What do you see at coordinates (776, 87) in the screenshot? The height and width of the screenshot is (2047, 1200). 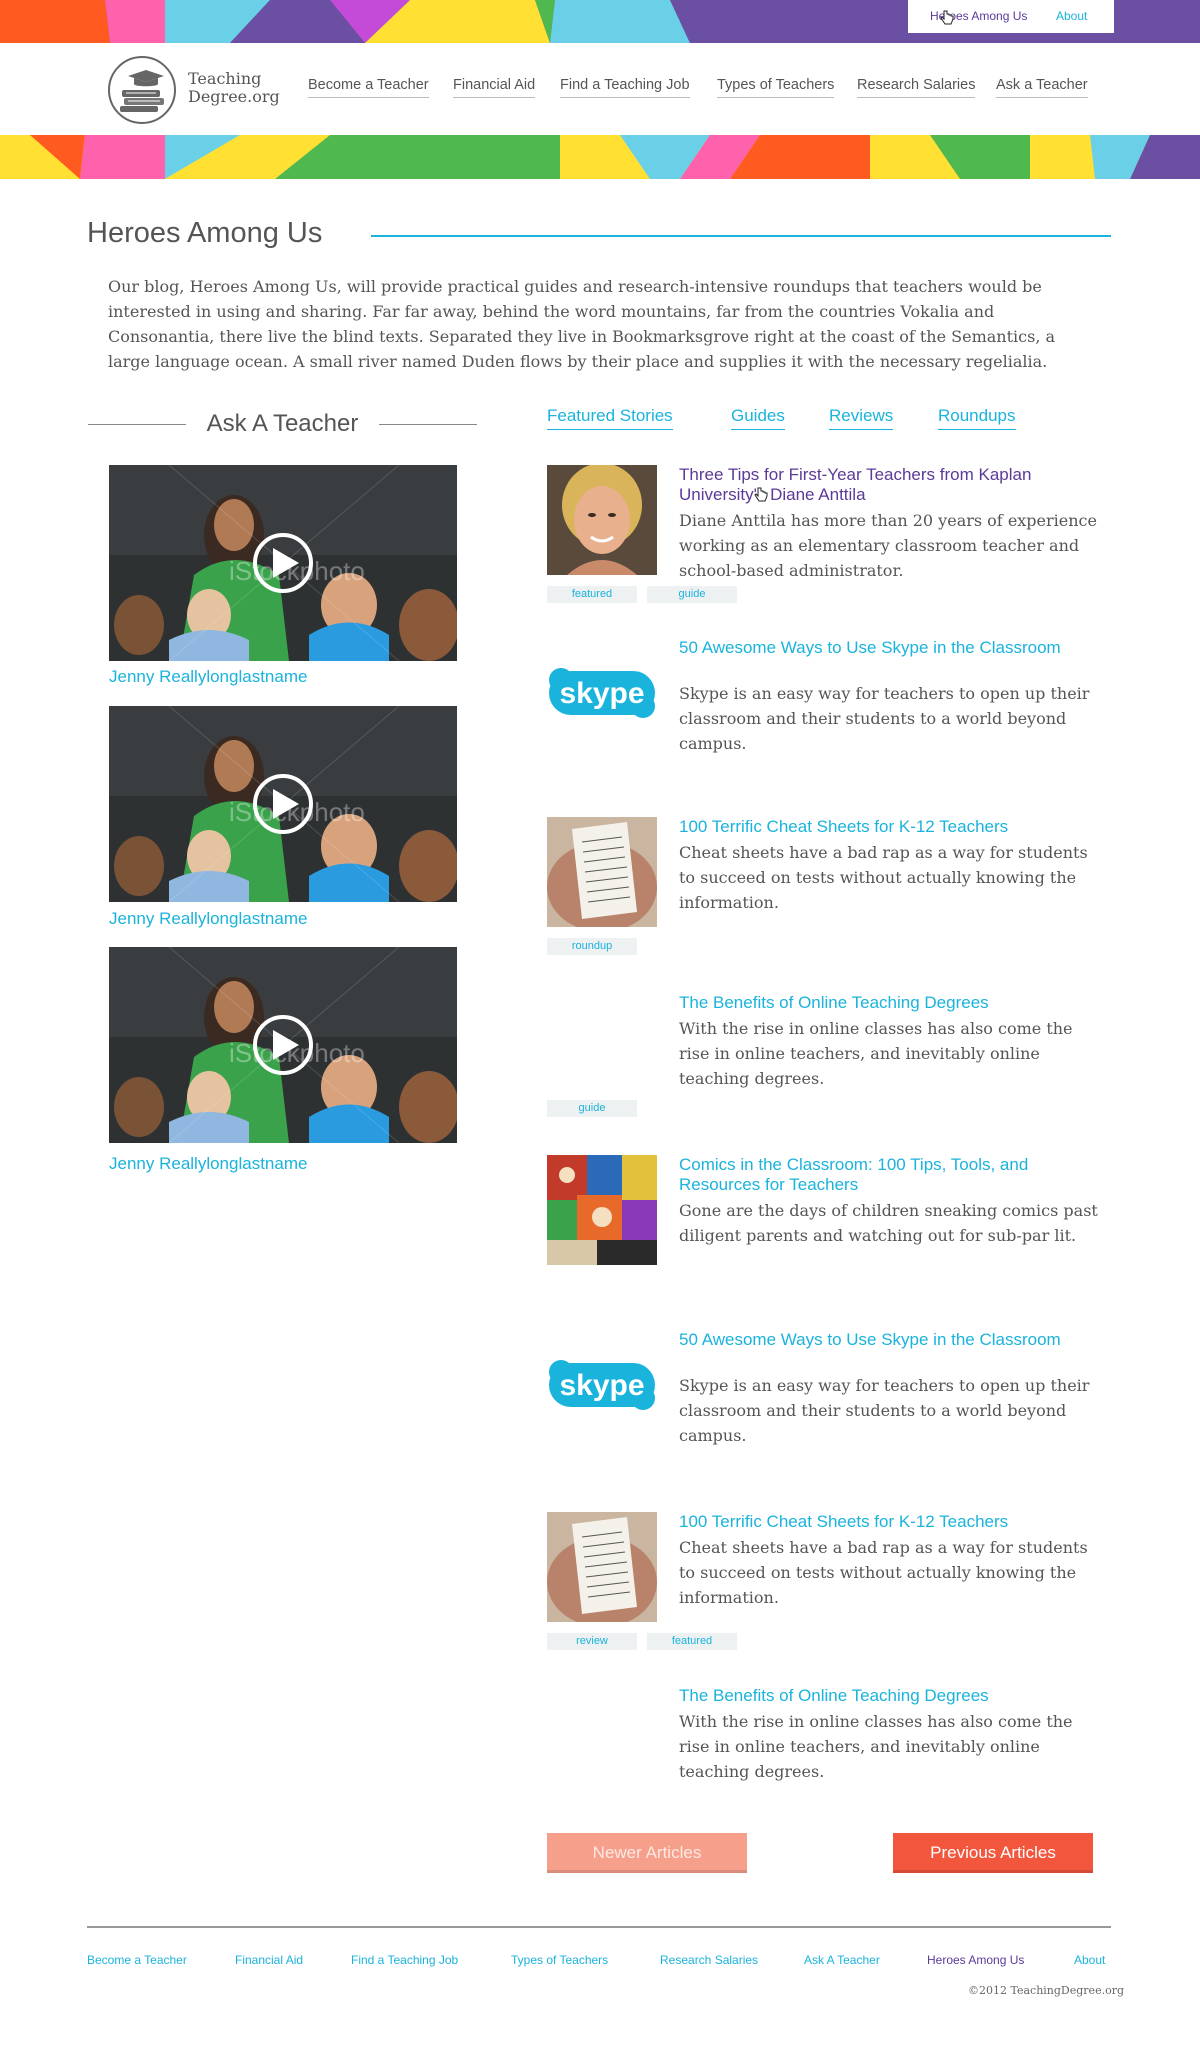 I see `nav-types-of-teachers: Types of Teachers` at bounding box center [776, 87].